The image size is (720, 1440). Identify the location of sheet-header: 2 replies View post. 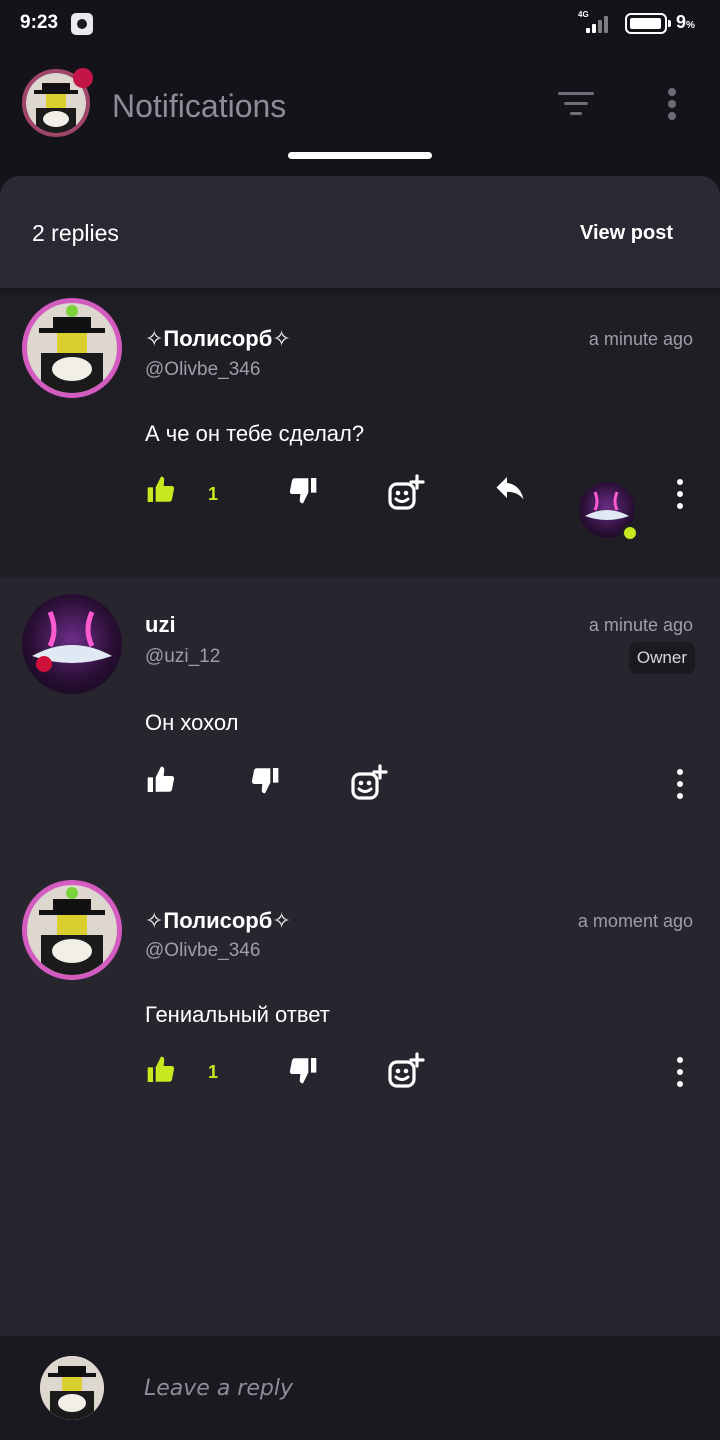
(360, 232).